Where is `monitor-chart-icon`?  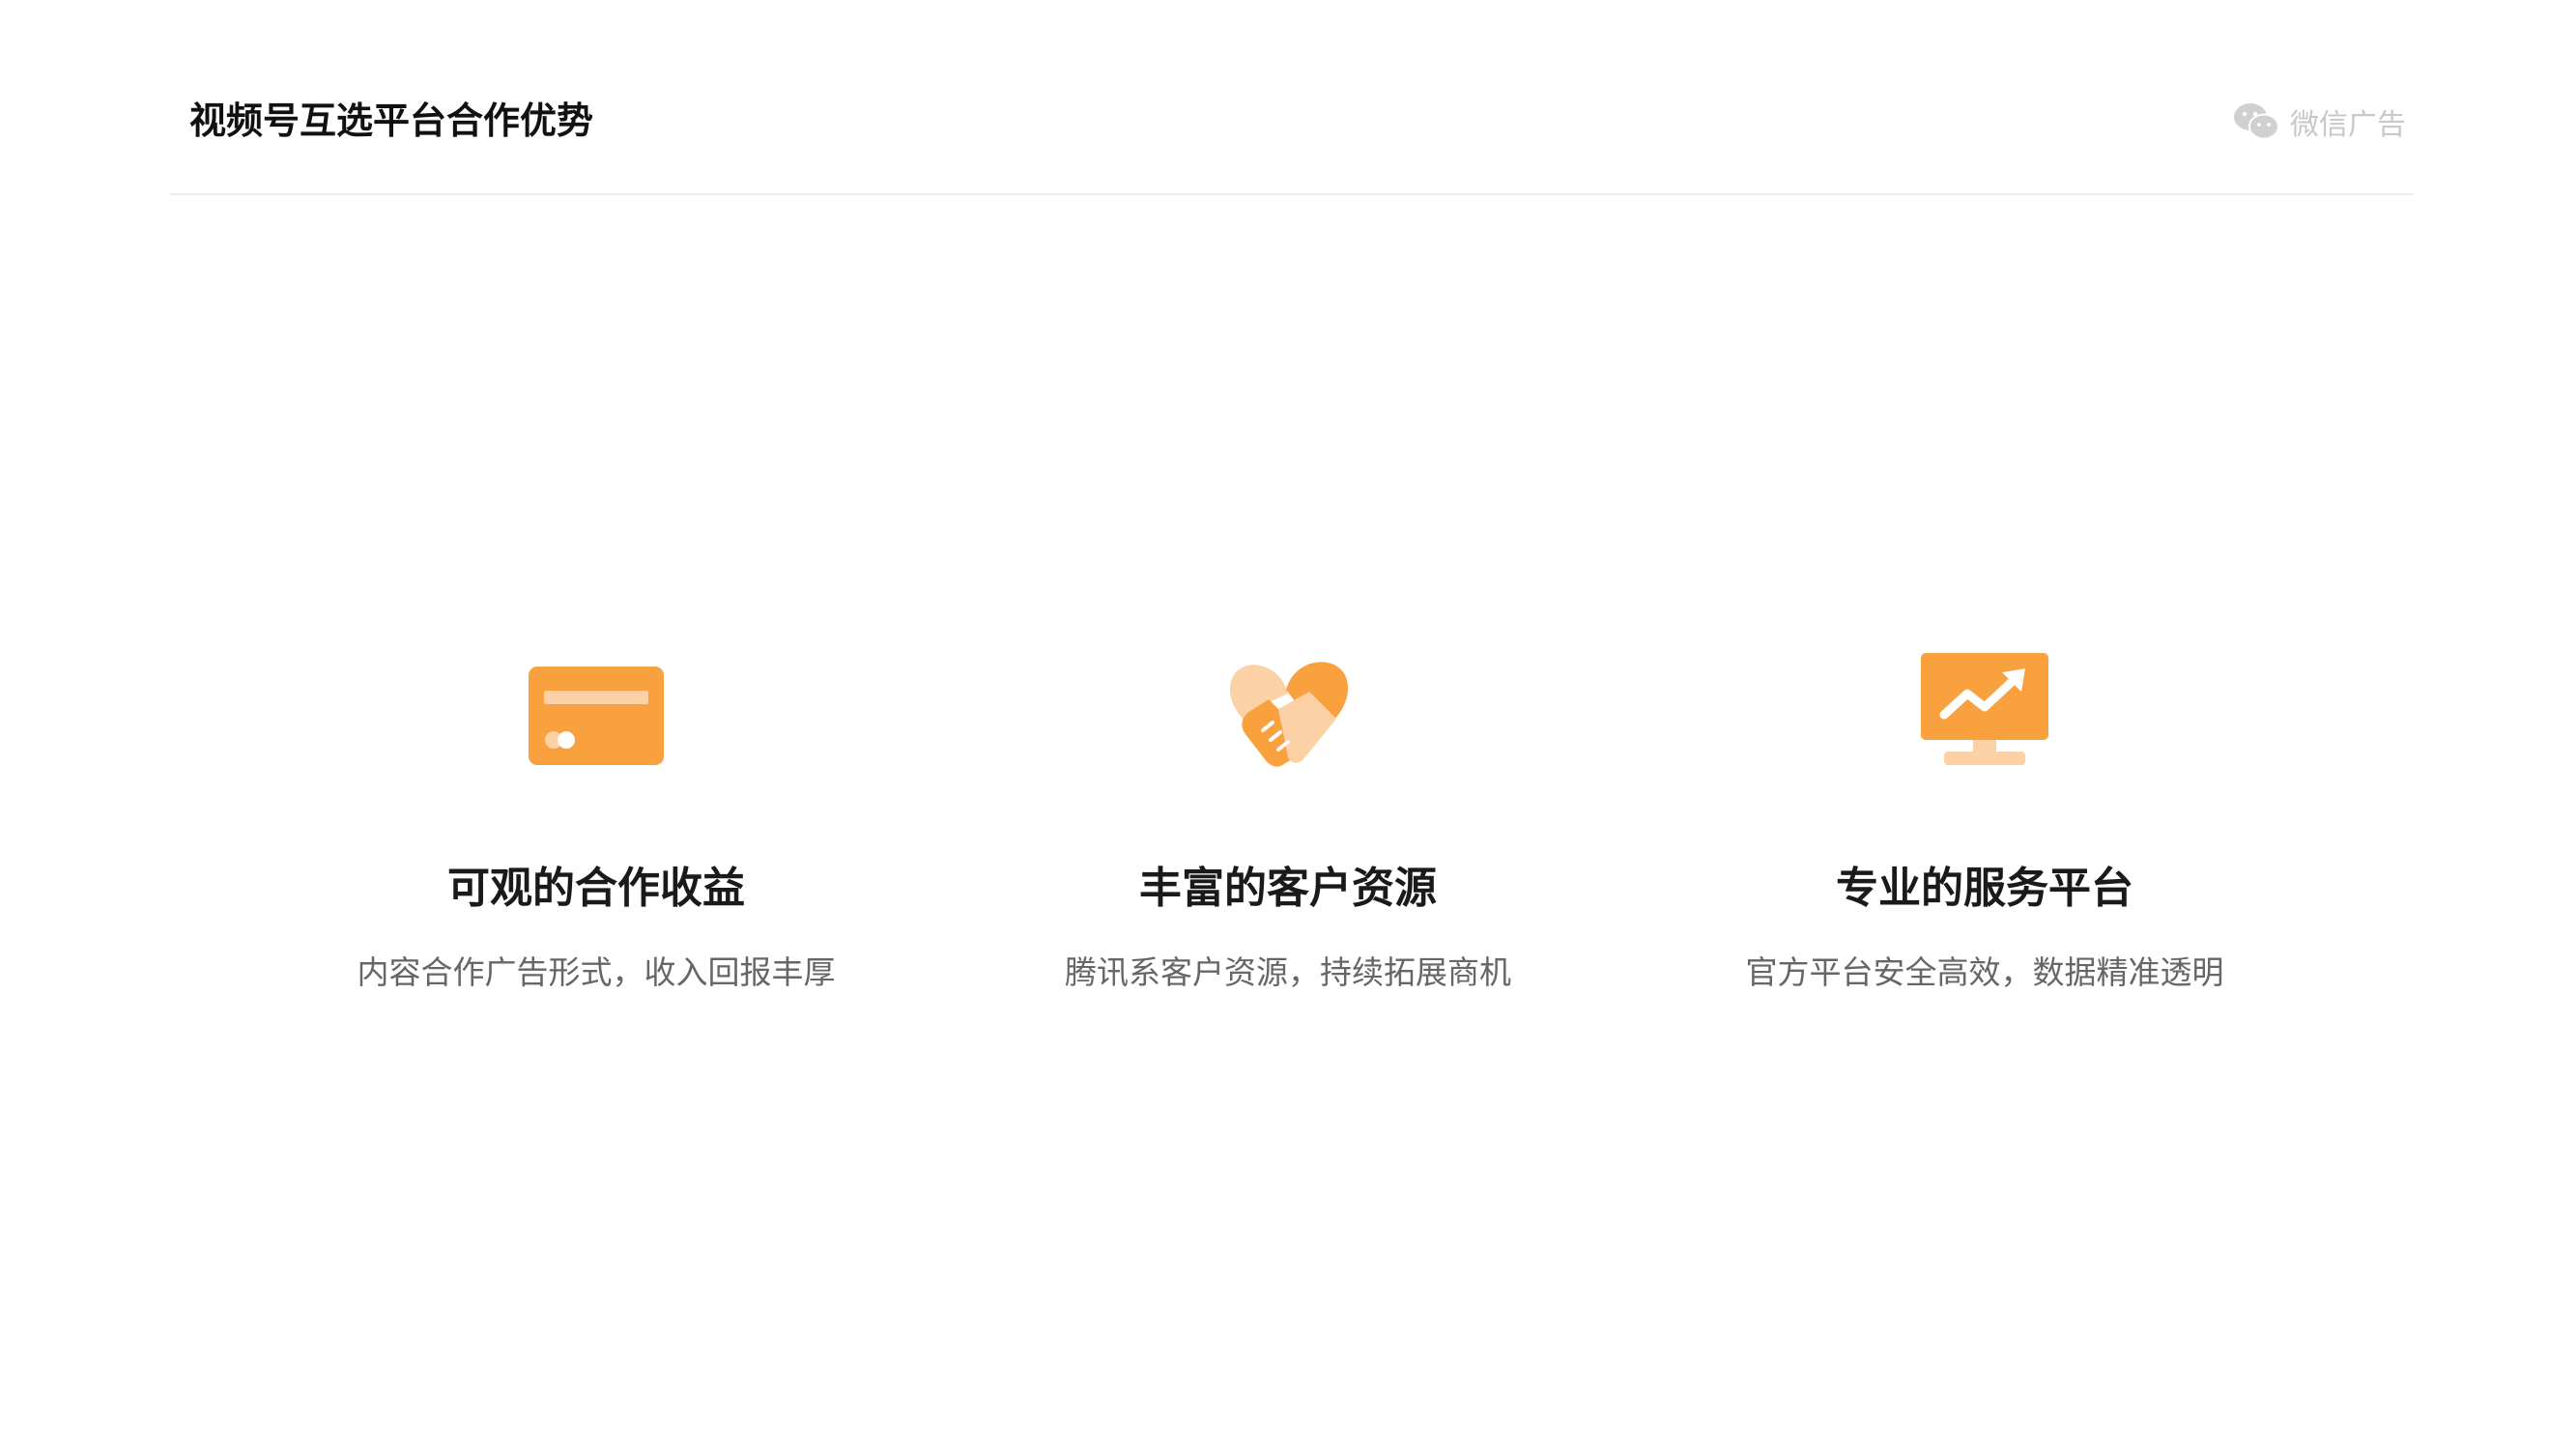 monitor-chart-icon is located at coordinates (1985, 709).